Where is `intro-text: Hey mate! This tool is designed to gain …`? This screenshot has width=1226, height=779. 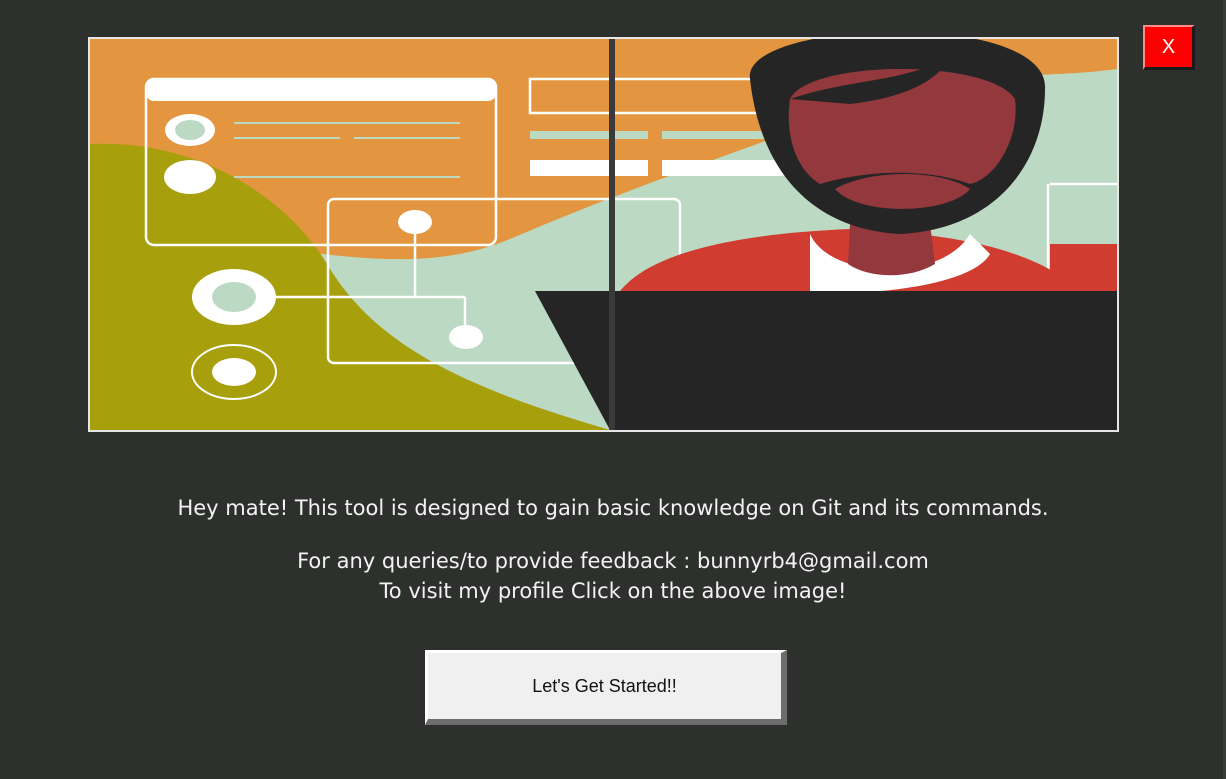 intro-text: Hey mate! This tool is designed to gain … is located at coordinates (613, 508).